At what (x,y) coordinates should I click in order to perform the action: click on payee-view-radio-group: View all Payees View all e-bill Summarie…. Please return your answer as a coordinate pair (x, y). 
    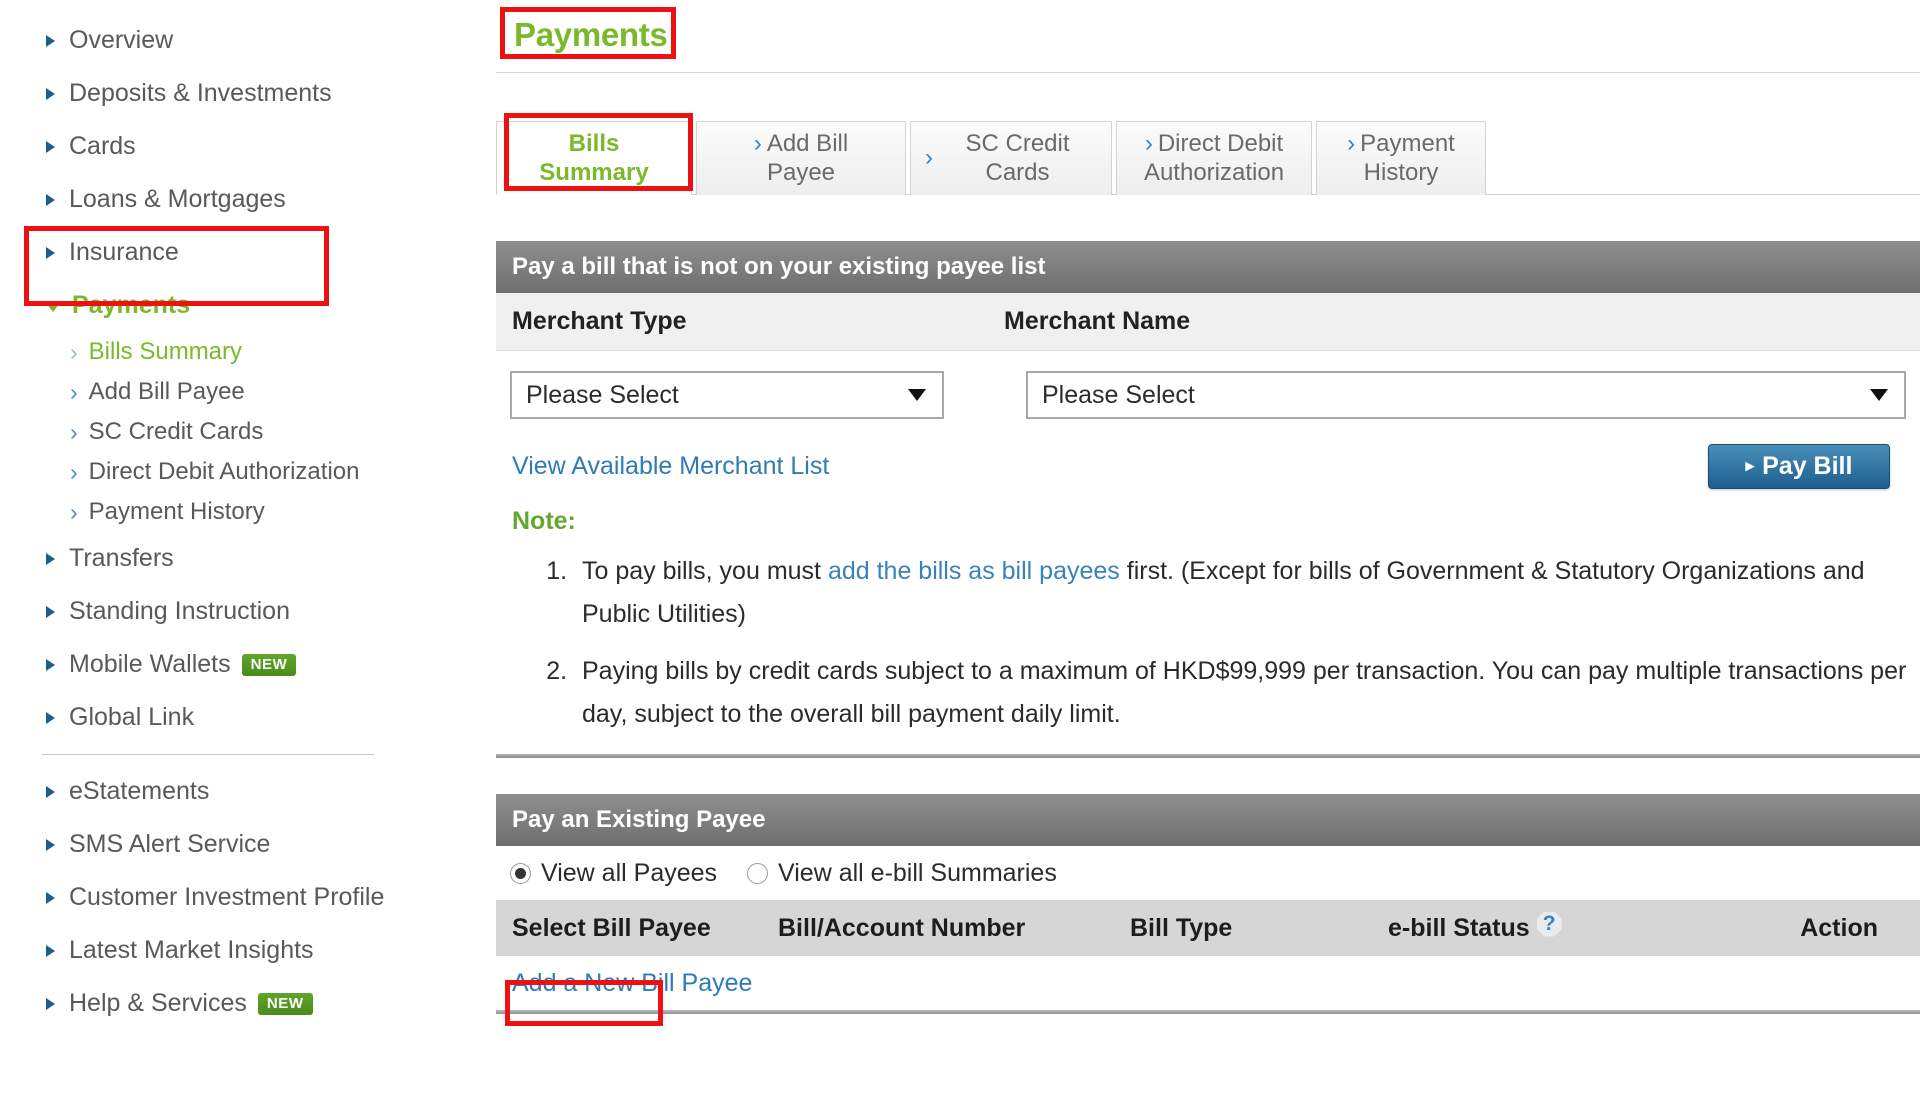
    Looking at the image, I should click on (1208, 873).